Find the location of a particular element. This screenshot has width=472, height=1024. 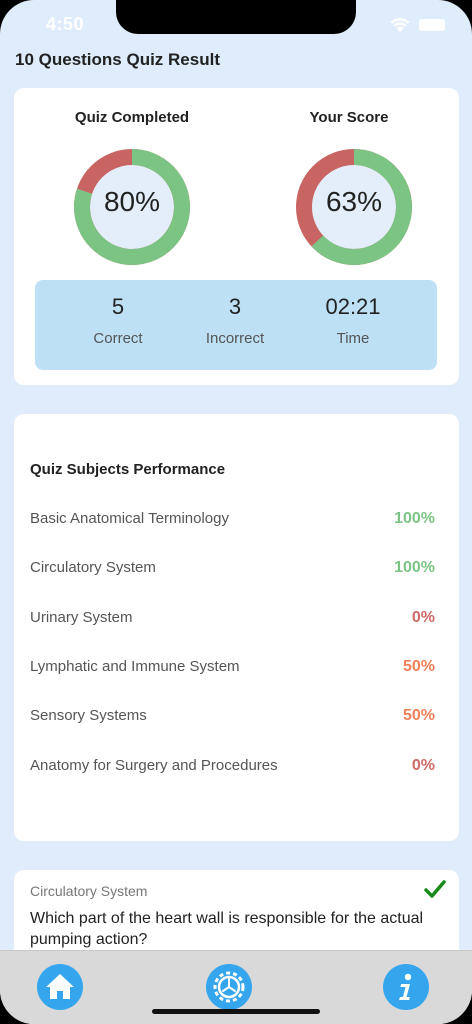

subject-name: Circulatory System is located at coordinates (93, 567).